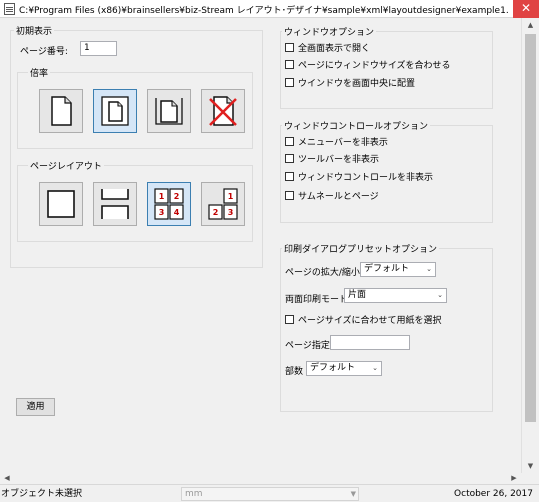 This screenshot has height=502, width=539. What do you see at coordinates (530, 25) in the screenshot?
I see `scroll-up-icon: ▲` at bounding box center [530, 25].